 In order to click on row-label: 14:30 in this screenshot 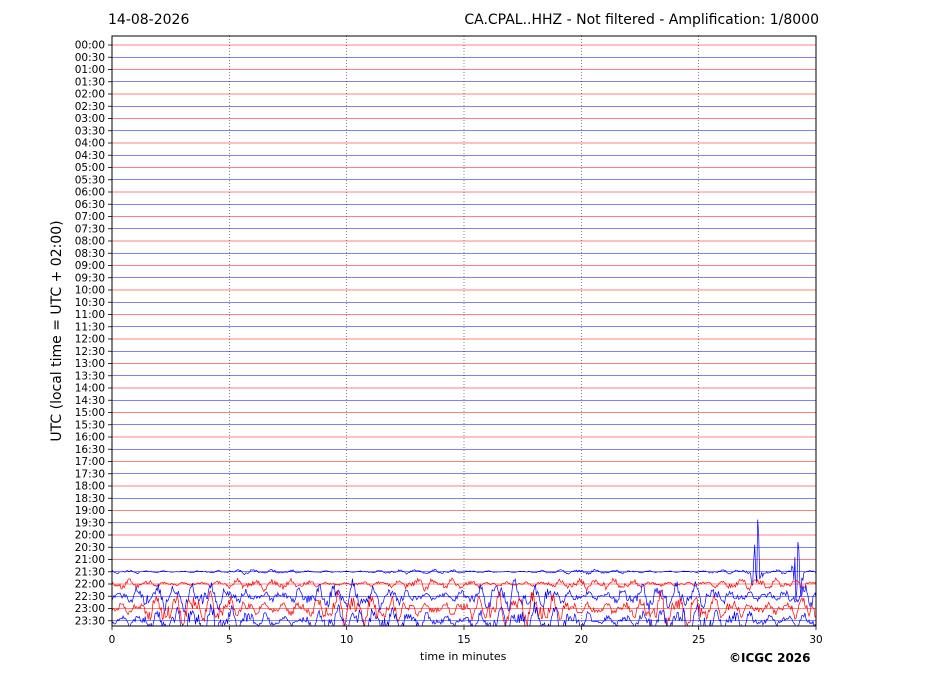, I will do `click(90, 401)`.